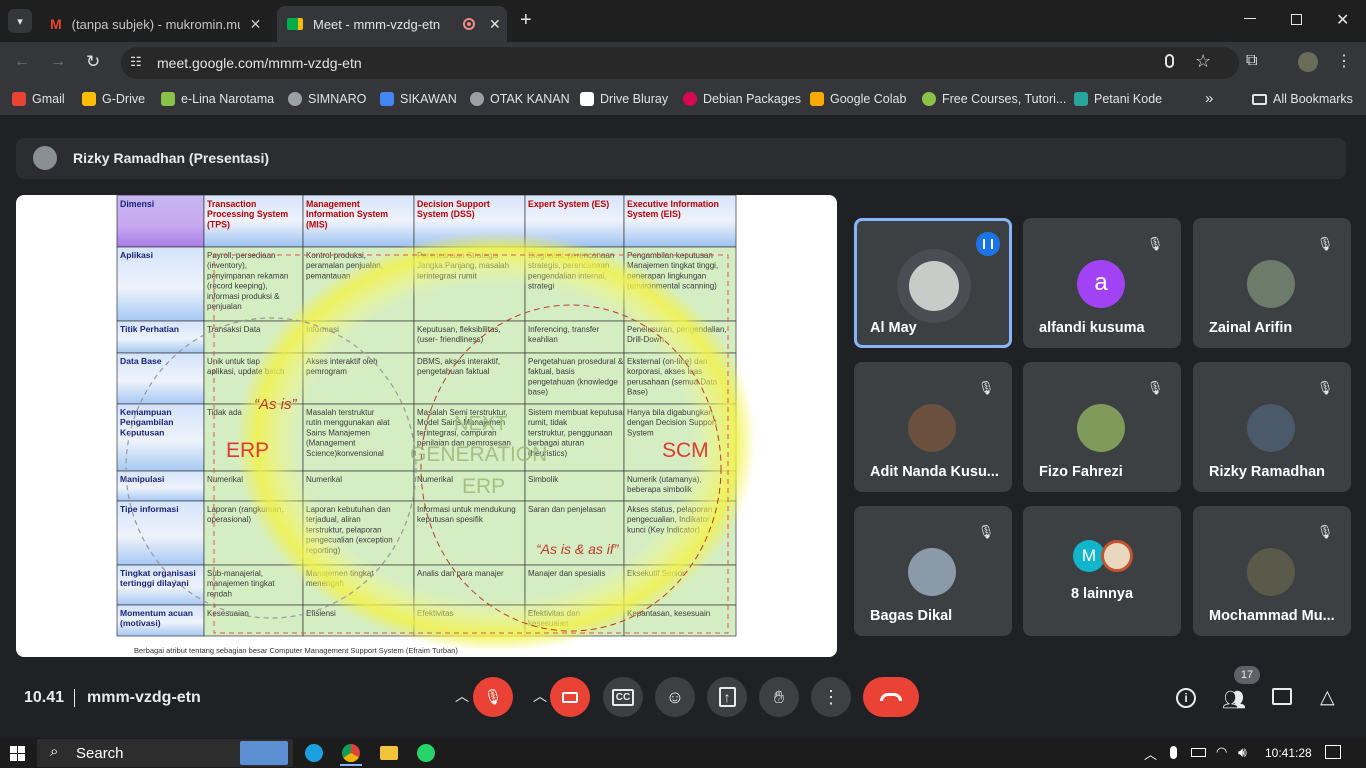 The width and height of the screenshot is (1366, 768). What do you see at coordinates (17, 753) in the screenshot?
I see `windows-start-icon` at bounding box center [17, 753].